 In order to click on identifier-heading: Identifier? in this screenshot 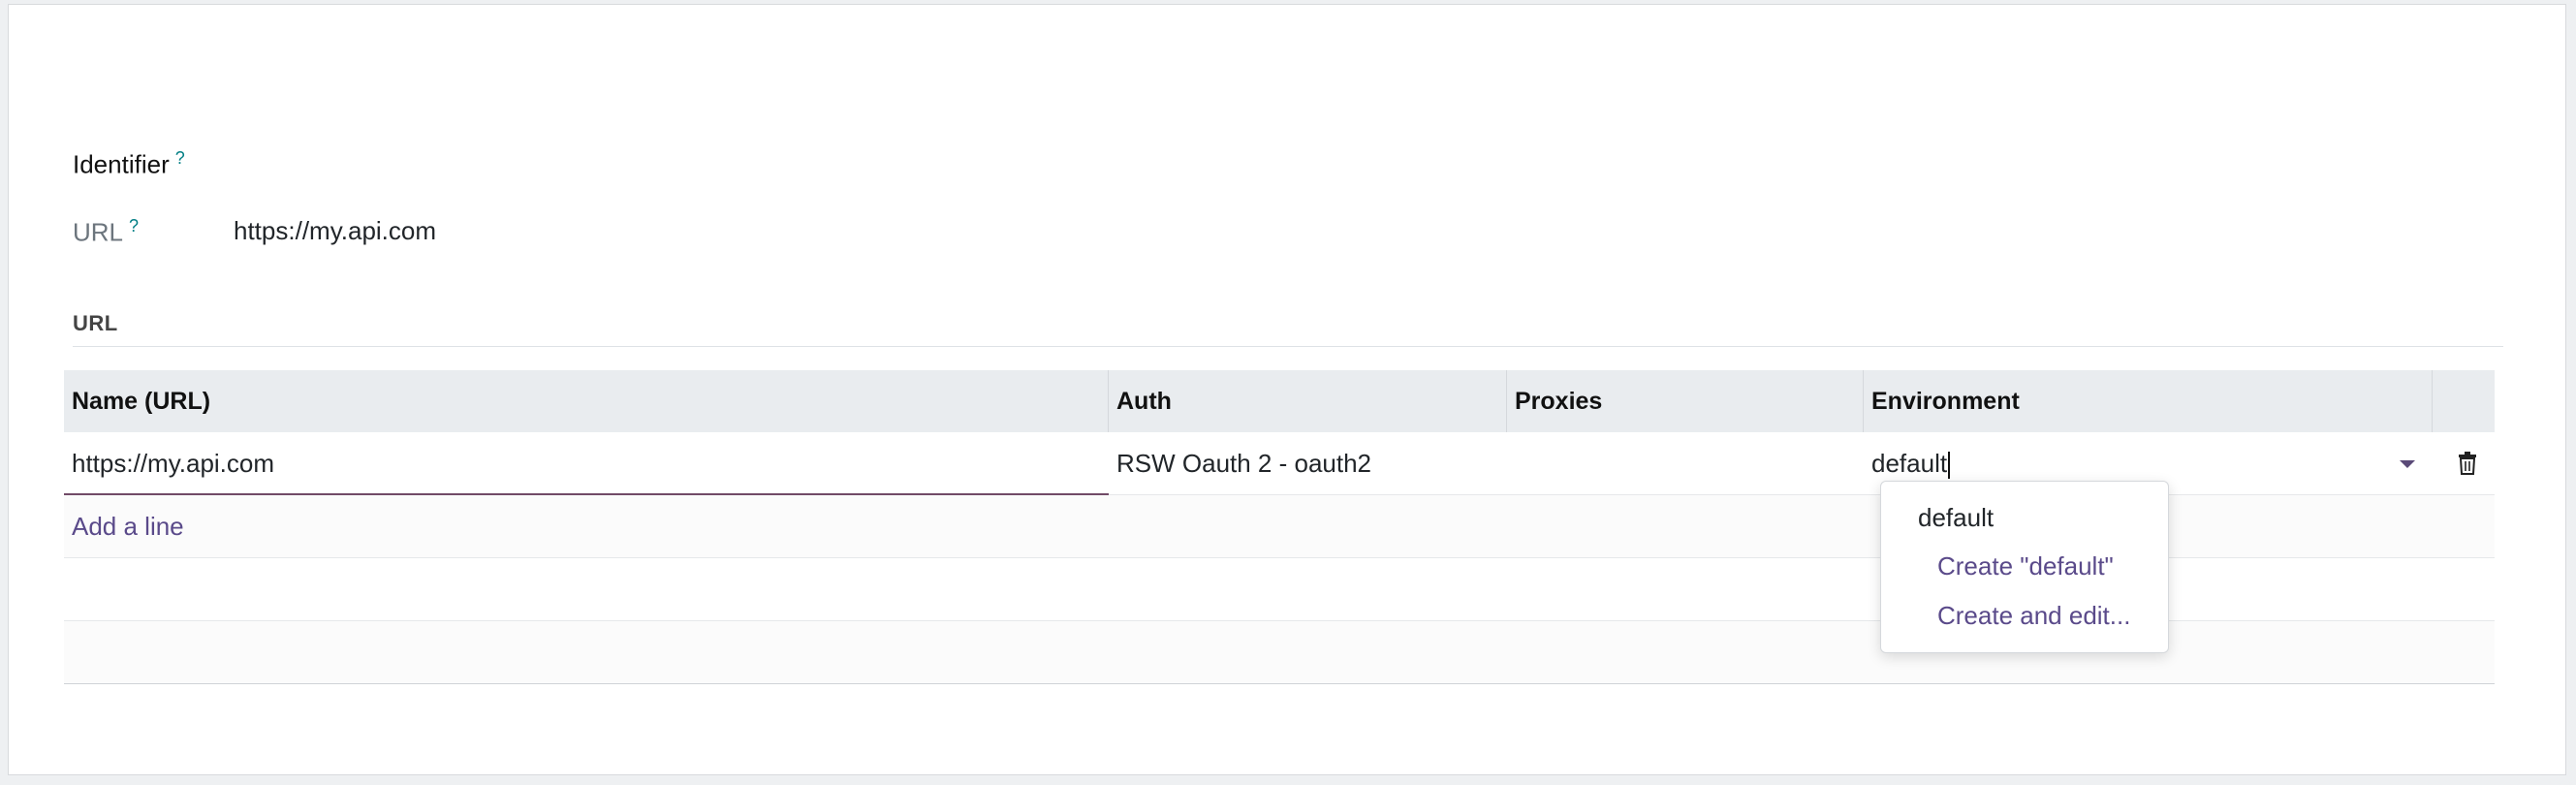, I will do `click(129, 164)`.